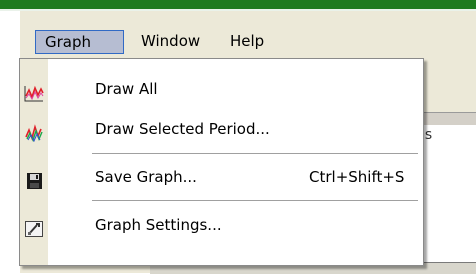 Image resolution: width=476 pixels, height=274 pixels. I want to click on settings-tool-icon, so click(34, 226).